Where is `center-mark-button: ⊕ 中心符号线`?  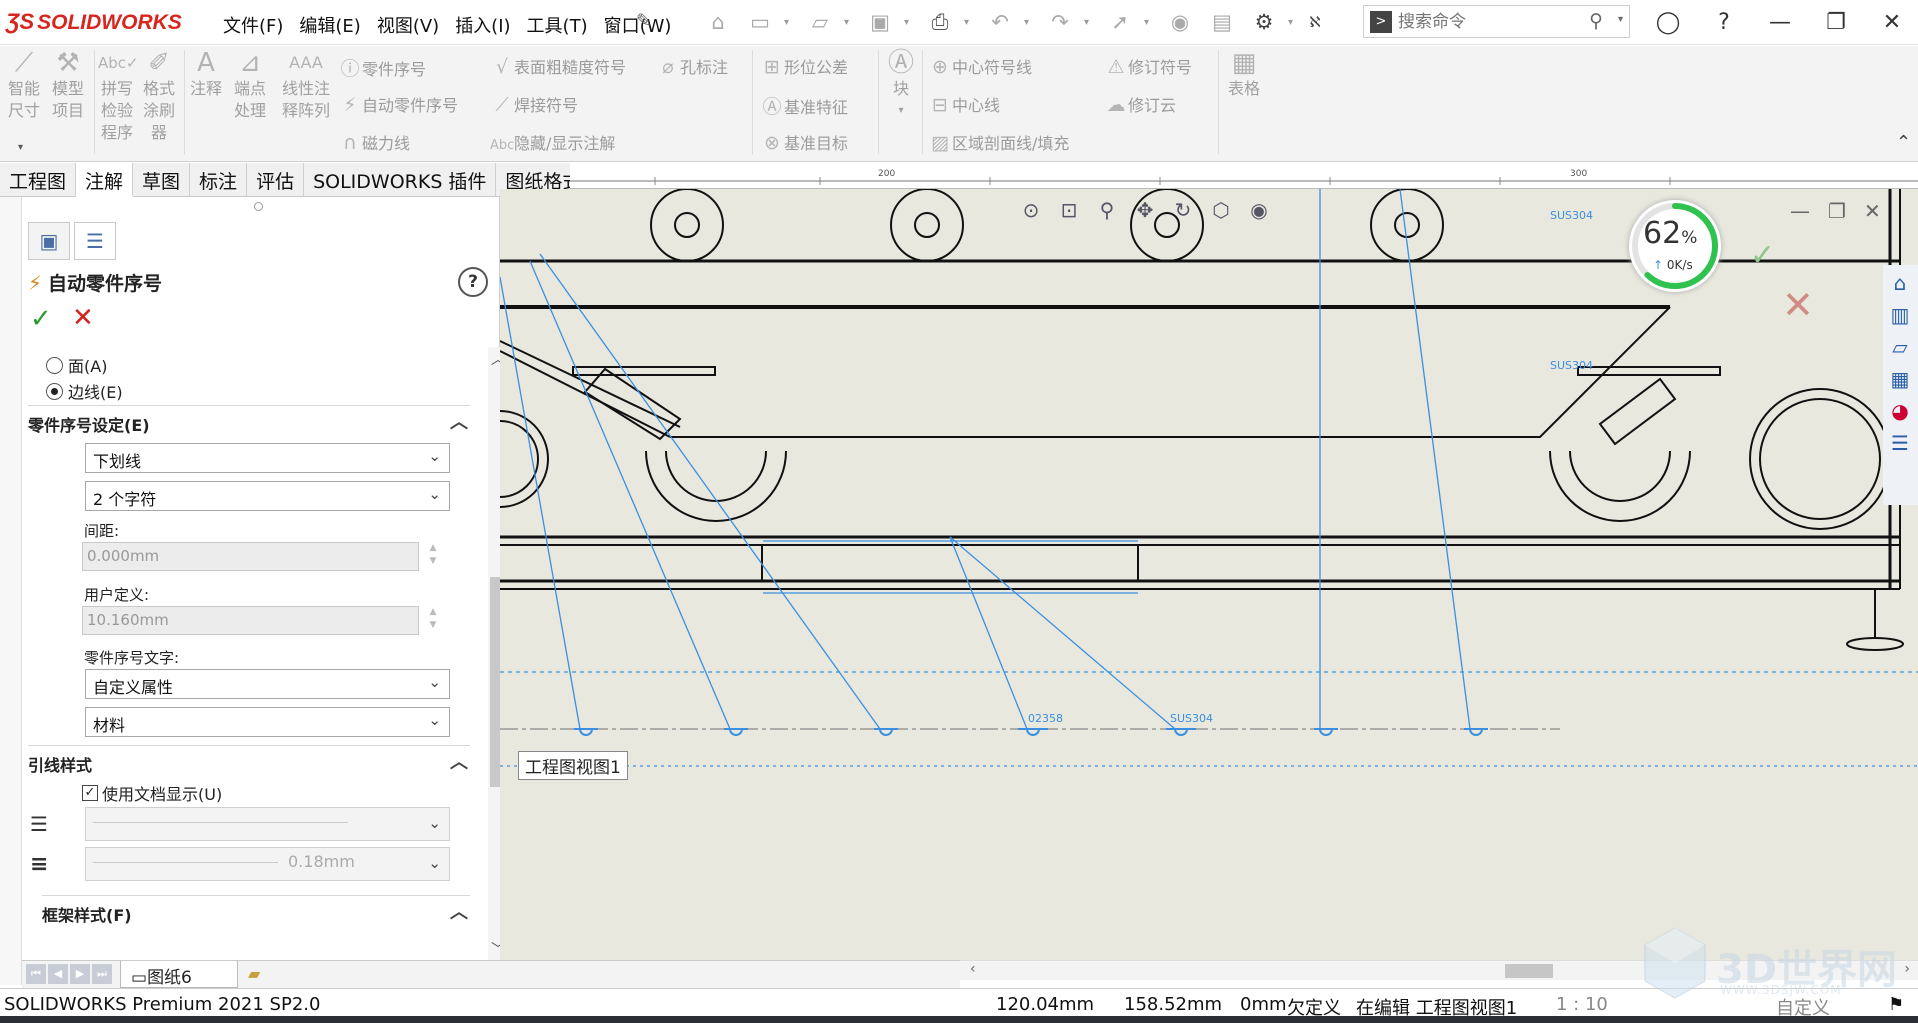
center-mark-button: ⊕ 中心符号线 is located at coordinates (980, 66).